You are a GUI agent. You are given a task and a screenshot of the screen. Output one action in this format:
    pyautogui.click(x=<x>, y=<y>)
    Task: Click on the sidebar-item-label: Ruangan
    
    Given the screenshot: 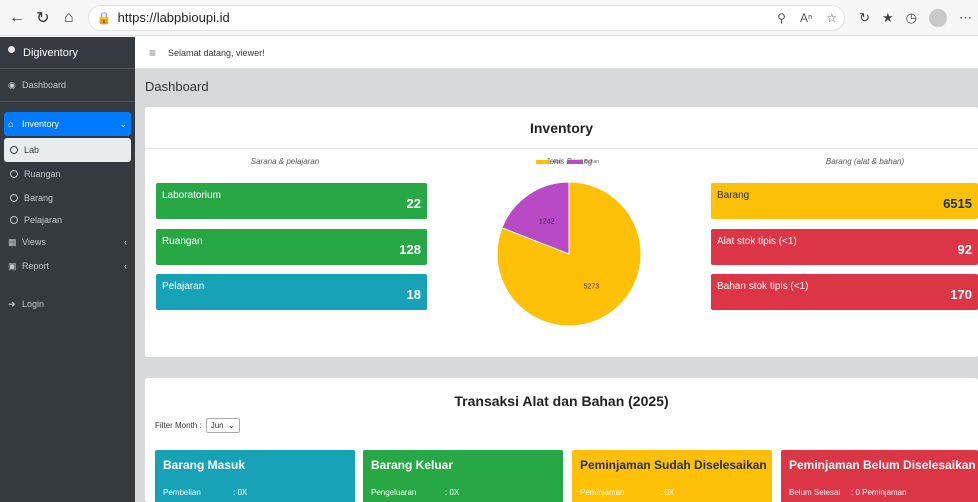 What is the action you would take?
    pyautogui.click(x=42, y=174)
    